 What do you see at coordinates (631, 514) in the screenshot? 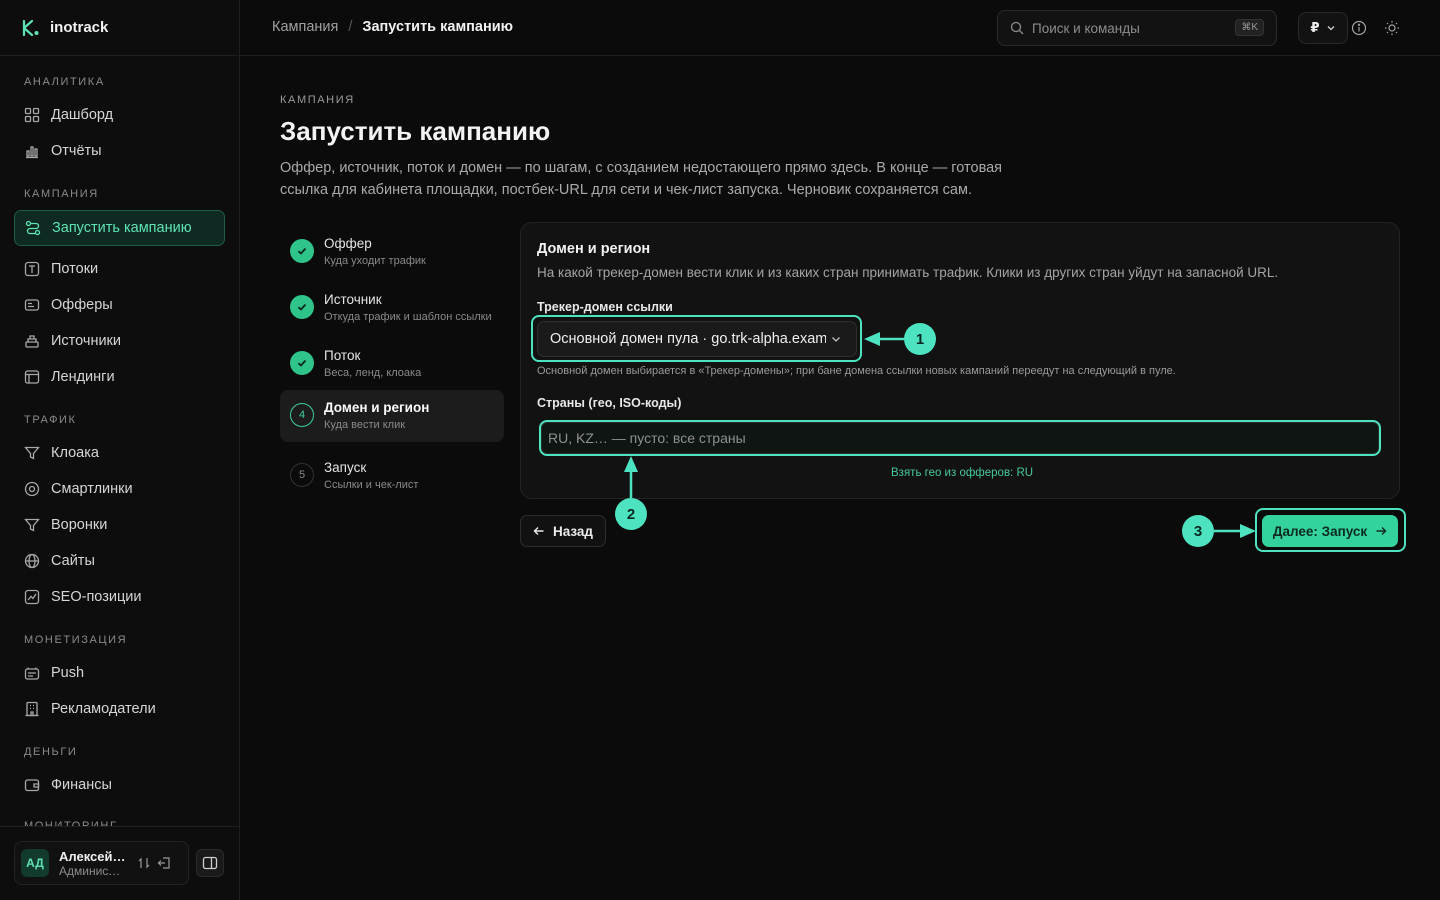
I see `annotation-badge-2: 2` at bounding box center [631, 514].